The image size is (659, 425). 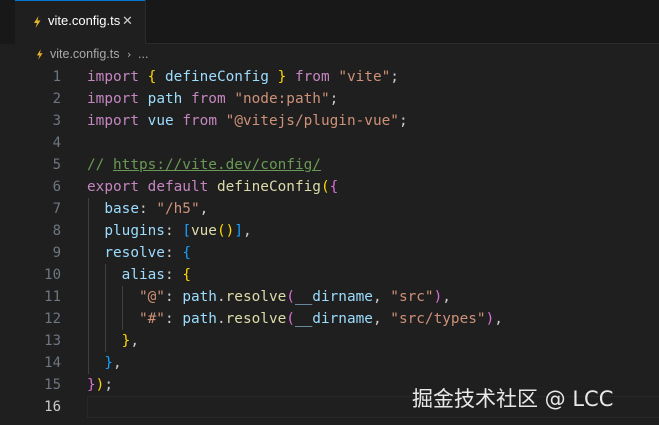 What do you see at coordinates (329, 341) in the screenshot?
I see `code-line: 13 },` at bounding box center [329, 341].